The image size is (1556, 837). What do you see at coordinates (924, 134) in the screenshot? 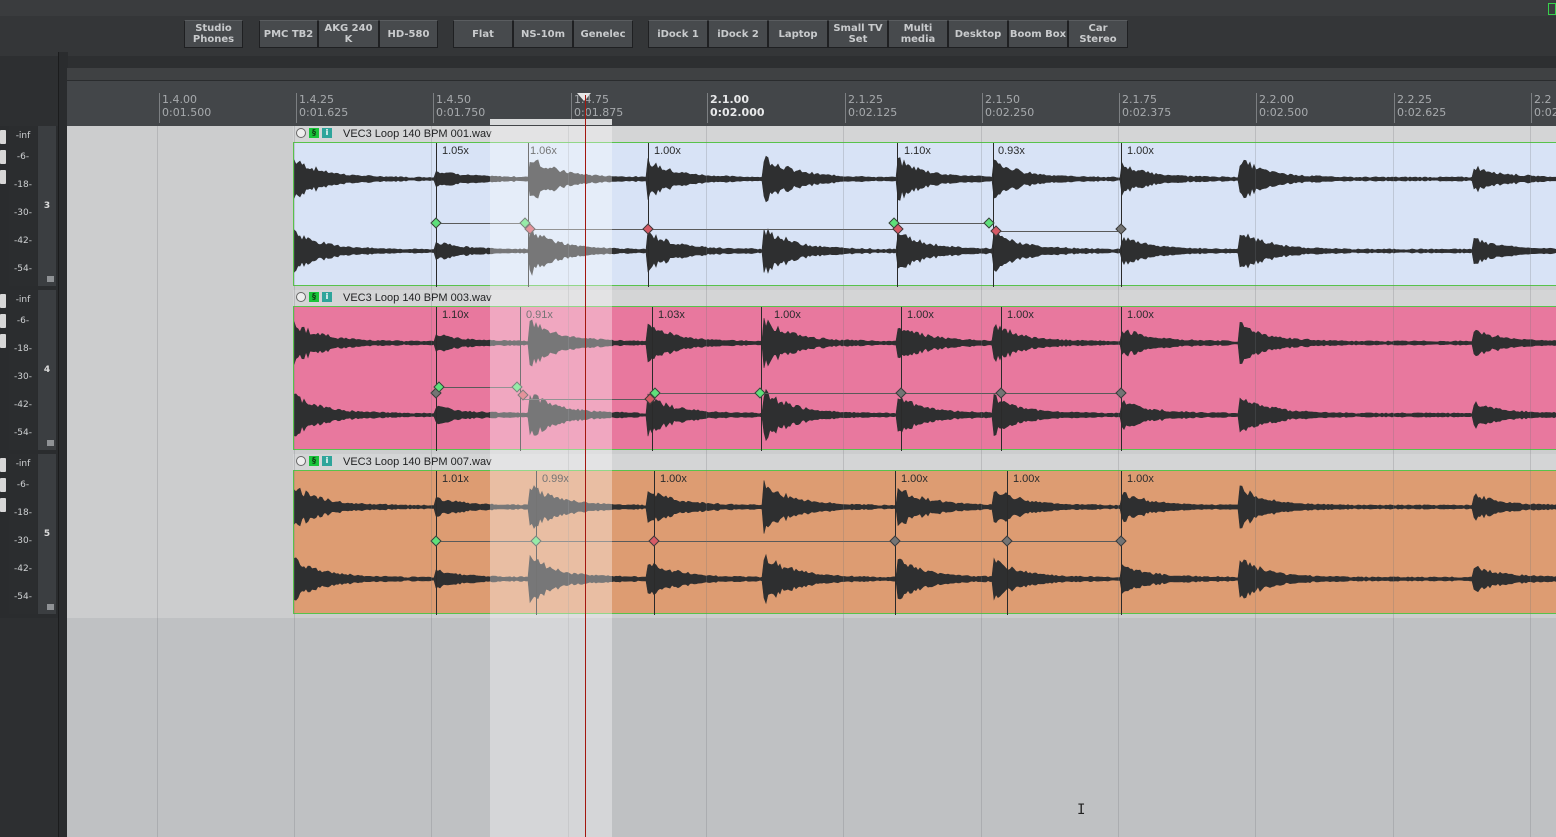
I see `item-header: § i VEC3 Loop 140 BPM 001.wav` at bounding box center [924, 134].